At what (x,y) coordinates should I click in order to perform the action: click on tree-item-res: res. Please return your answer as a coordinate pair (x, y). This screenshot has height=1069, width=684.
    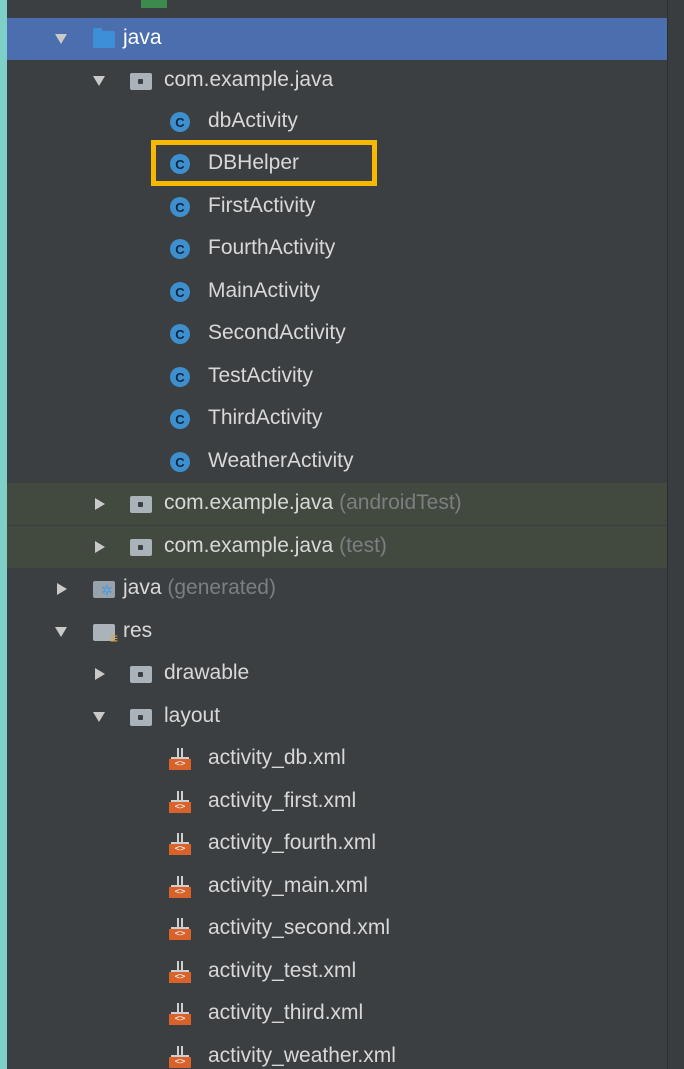
    Looking at the image, I should click on (337, 632).